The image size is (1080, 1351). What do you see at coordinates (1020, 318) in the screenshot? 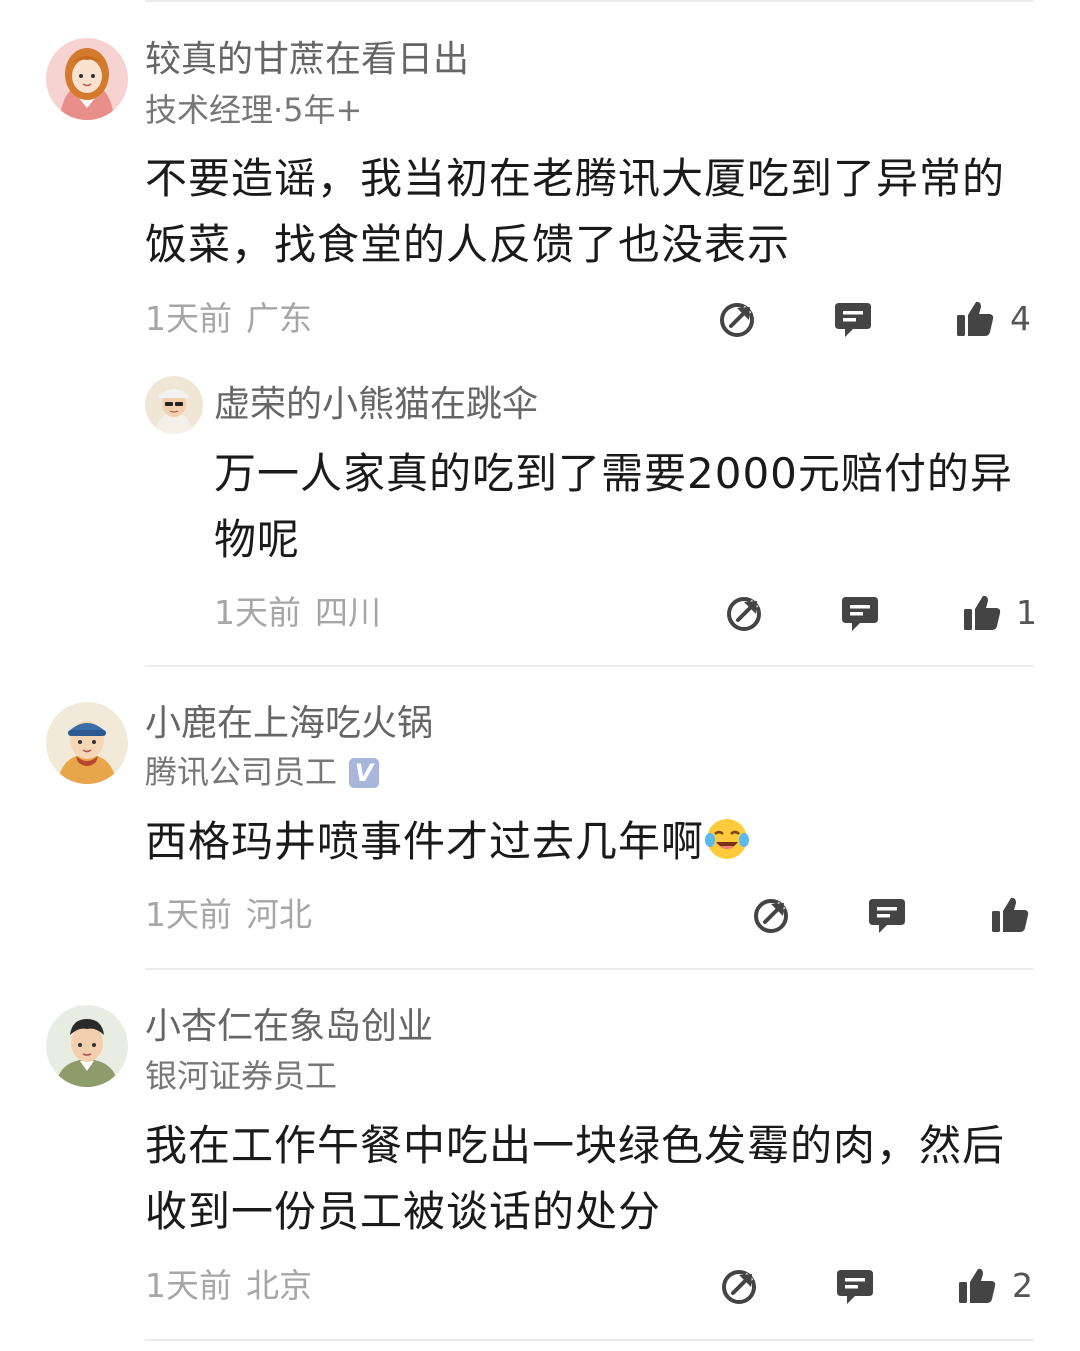
I see `like-count: 4` at bounding box center [1020, 318].